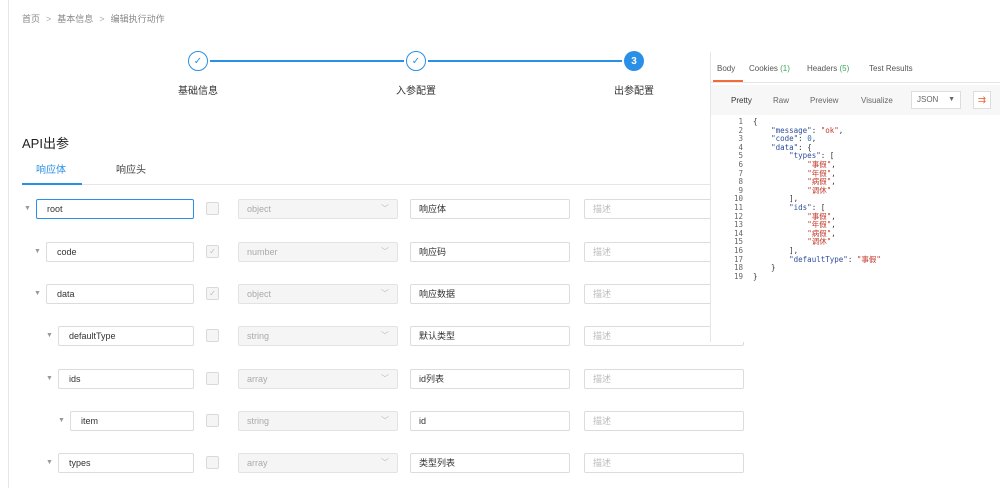 The height and width of the screenshot is (488, 1000). I want to click on panel-tab-body: Body, so click(726, 68).